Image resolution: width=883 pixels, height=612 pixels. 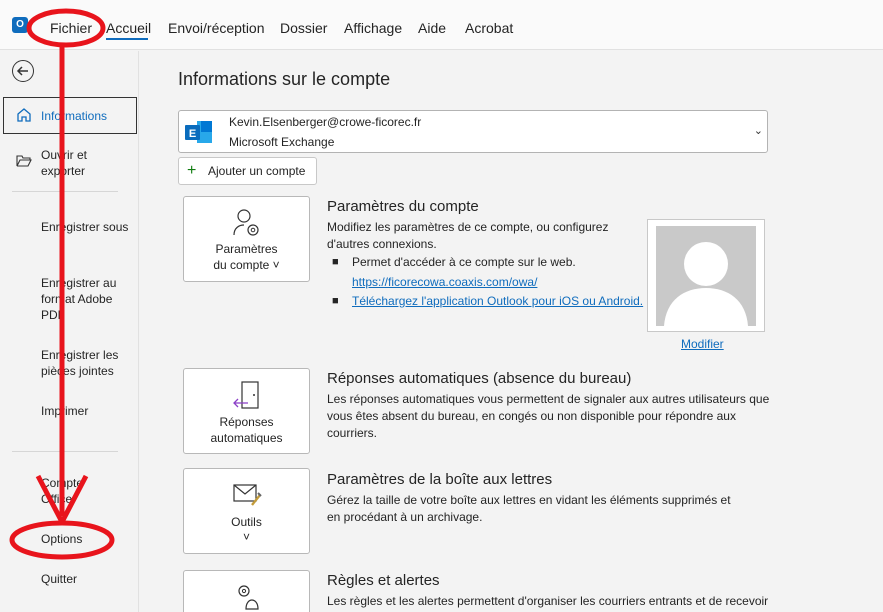 What do you see at coordinates (432, 28) in the screenshot?
I see `tab-aide: Aide` at bounding box center [432, 28].